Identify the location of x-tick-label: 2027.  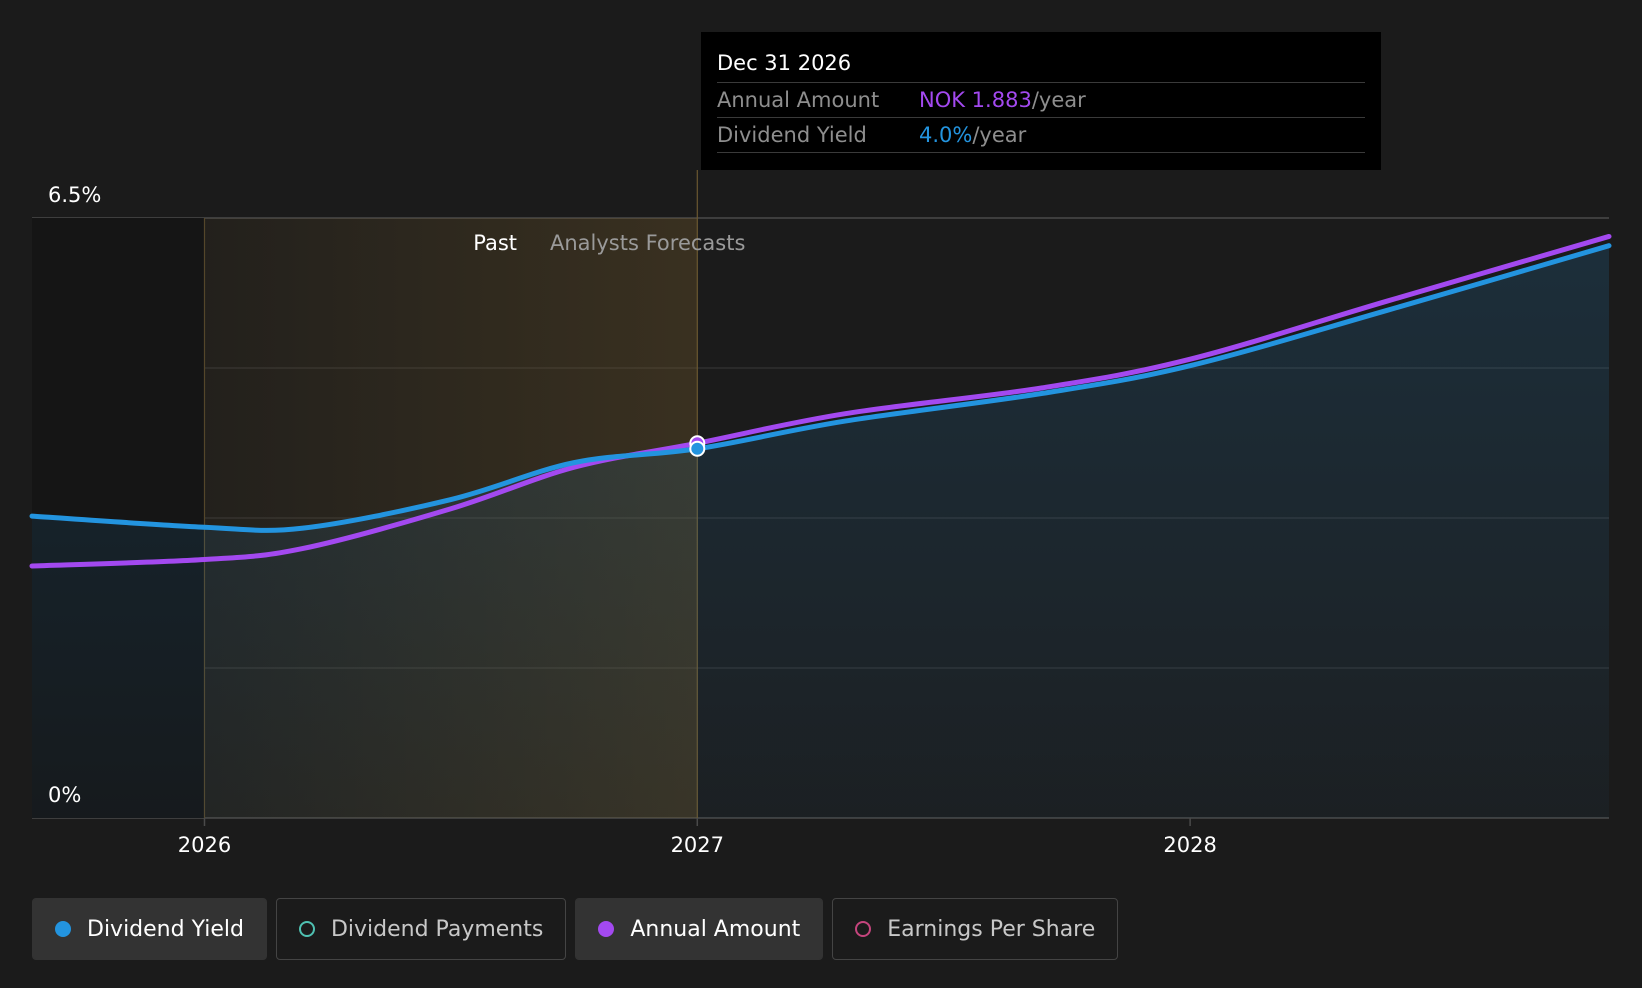
(697, 845).